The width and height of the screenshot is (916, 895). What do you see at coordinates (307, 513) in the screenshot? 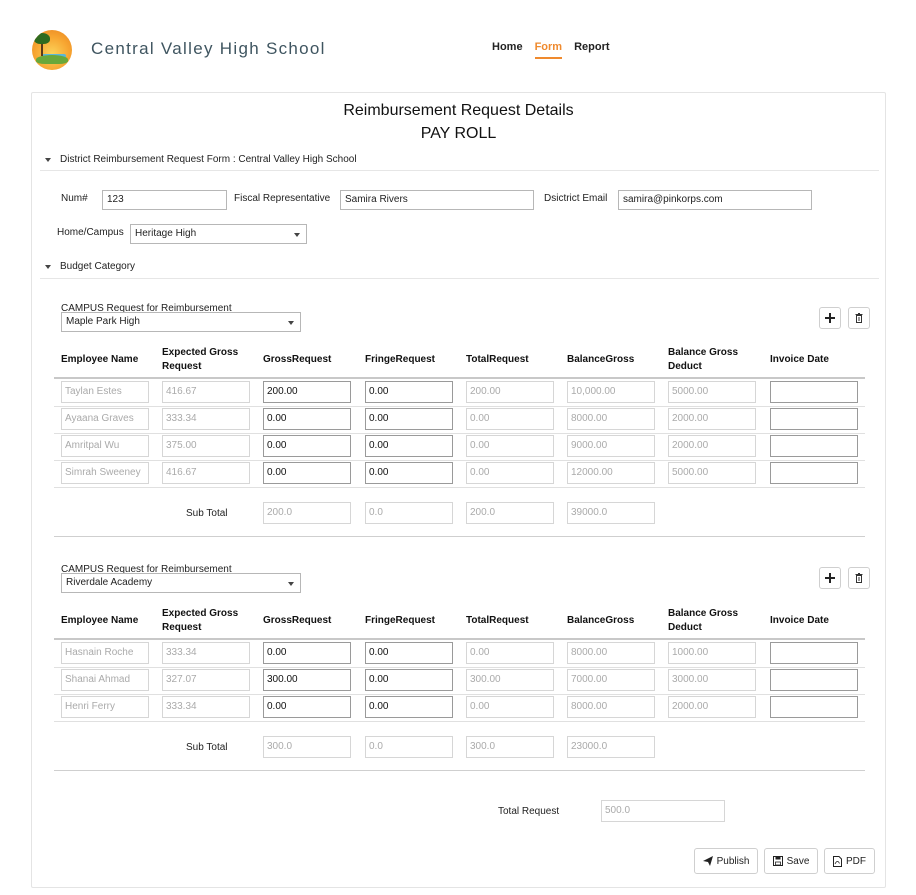
I see `subtotal-gross: 200.0` at bounding box center [307, 513].